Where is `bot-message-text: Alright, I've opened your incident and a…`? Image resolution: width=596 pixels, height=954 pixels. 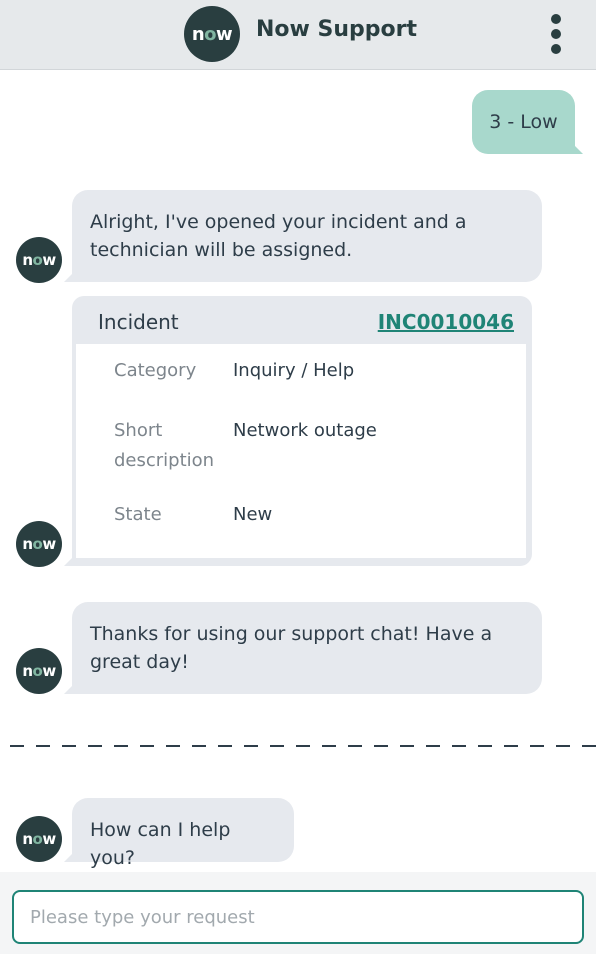
bot-message-text: Alright, I've opened your incident and a… is located at coordinates (278, 236).